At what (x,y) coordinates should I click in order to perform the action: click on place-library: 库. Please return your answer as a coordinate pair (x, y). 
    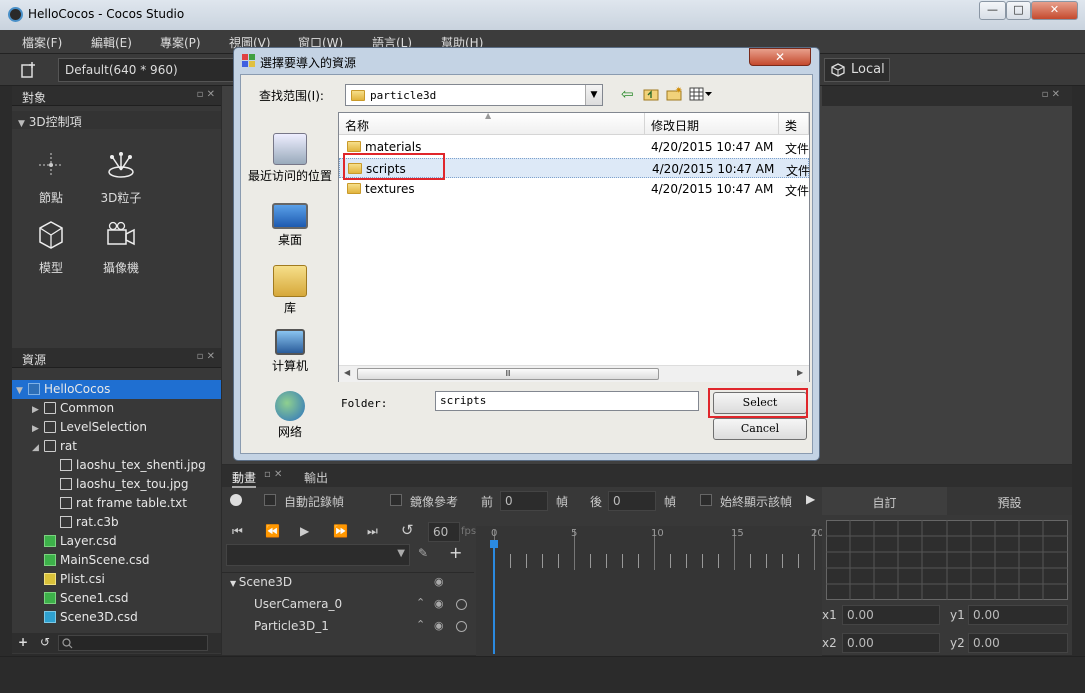
    Looking at the image, I should click on (290, 290).